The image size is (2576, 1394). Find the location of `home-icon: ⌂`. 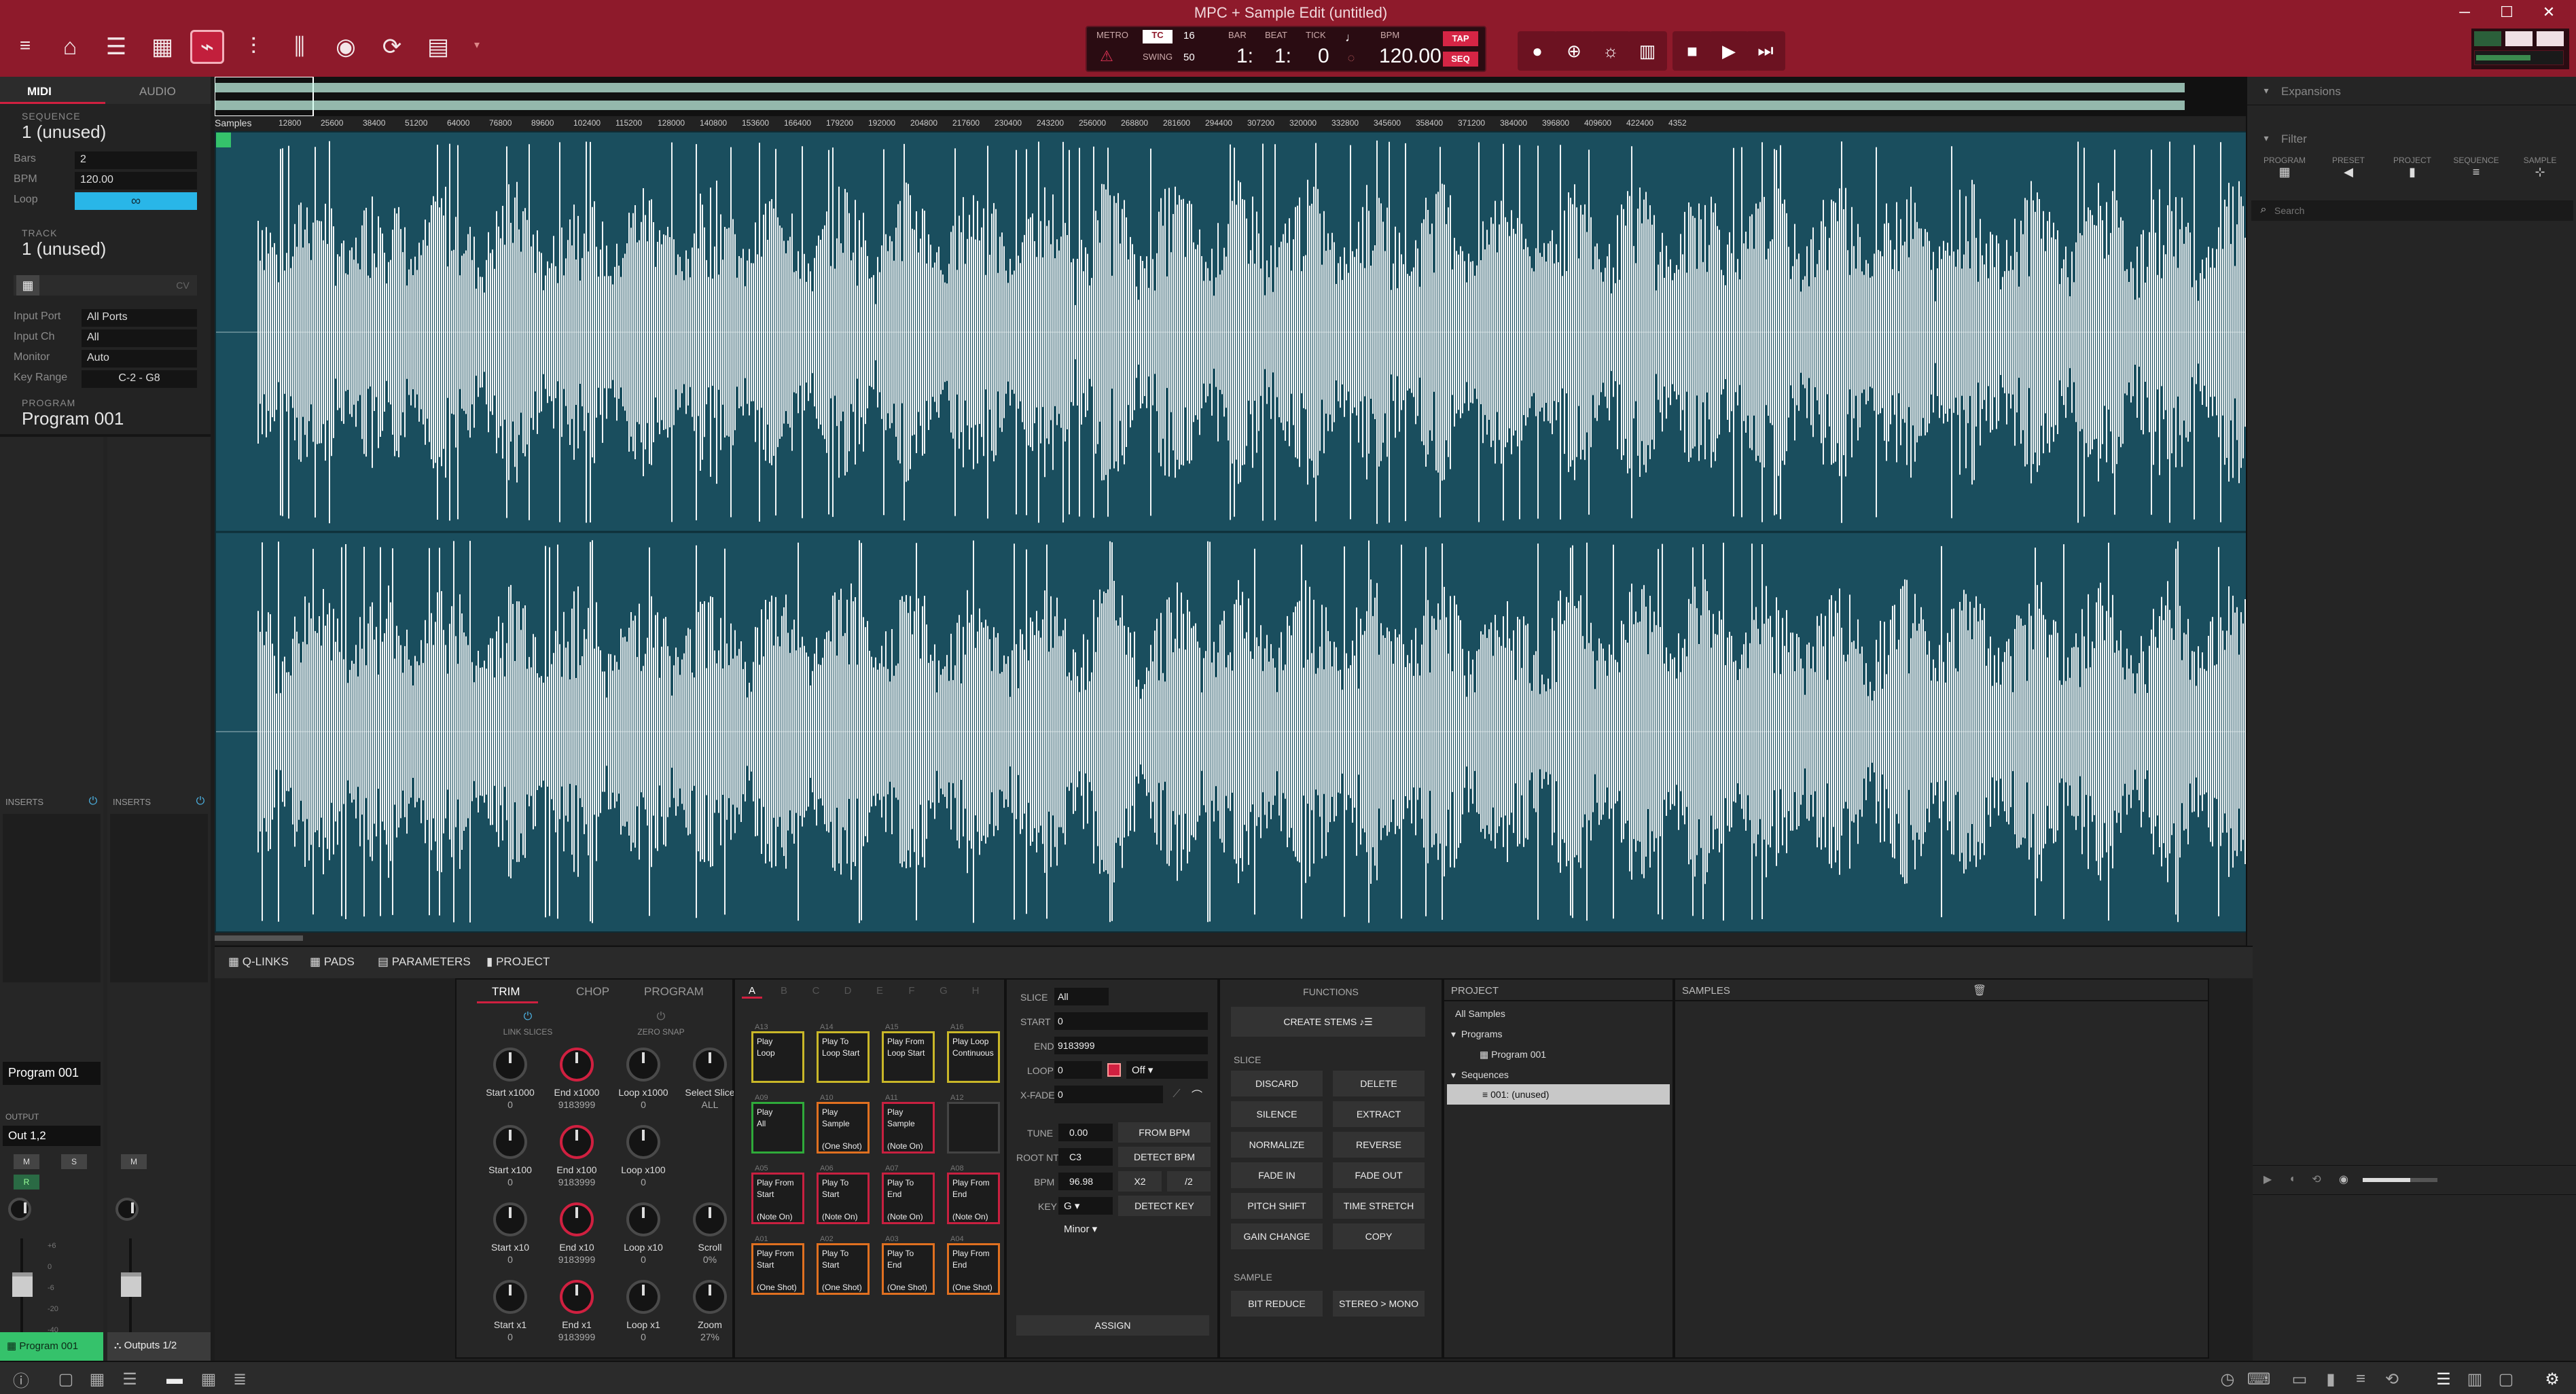

home-icon: ⌂ is located at coordinates (70, 47).